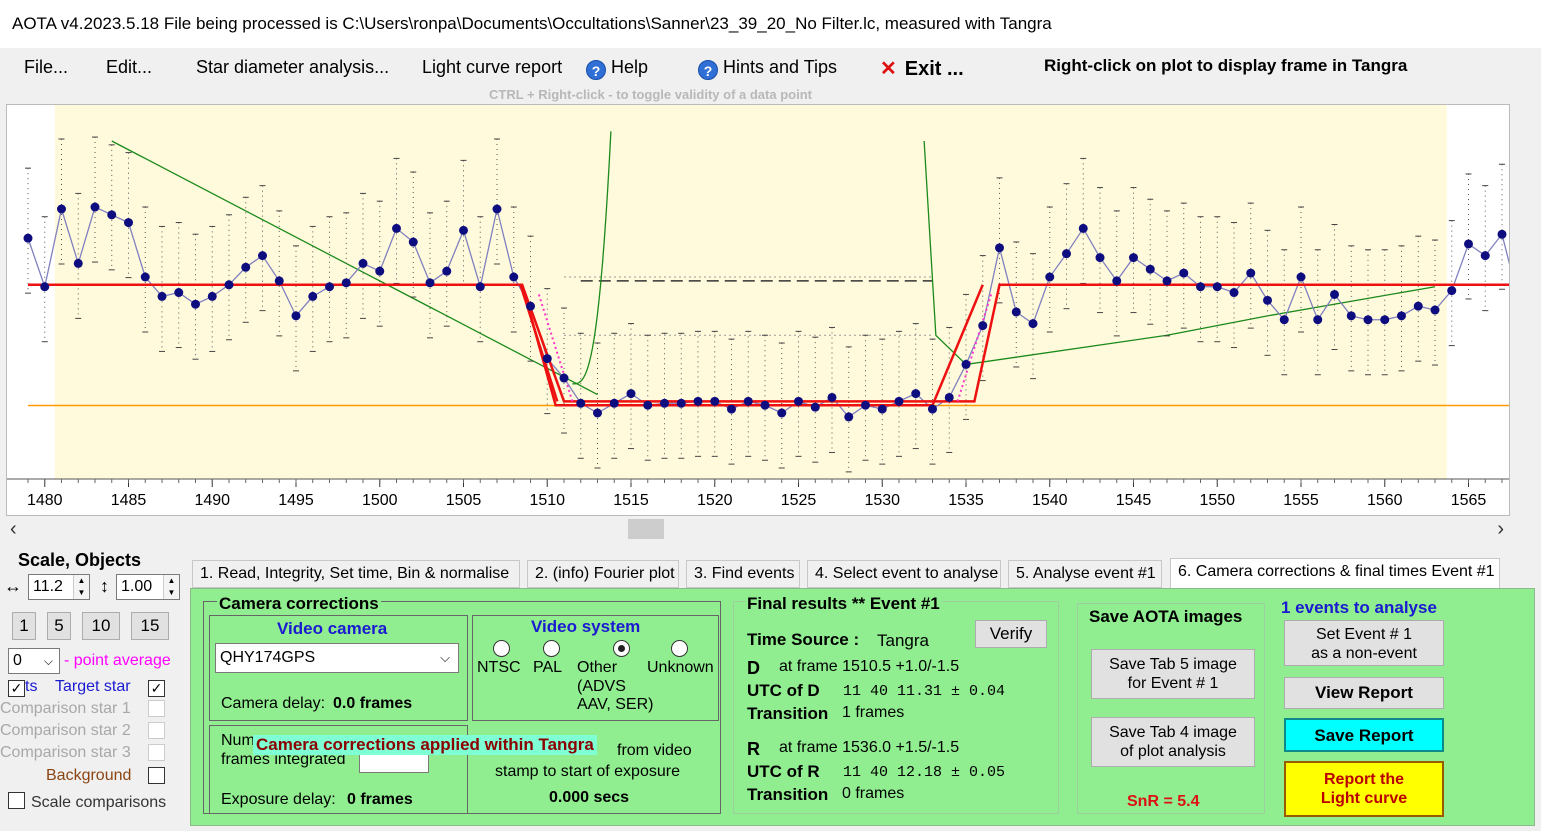 This screenshot has height=831, width=1541. I want to click on transition-d-label: Transition, so click(788, 713).